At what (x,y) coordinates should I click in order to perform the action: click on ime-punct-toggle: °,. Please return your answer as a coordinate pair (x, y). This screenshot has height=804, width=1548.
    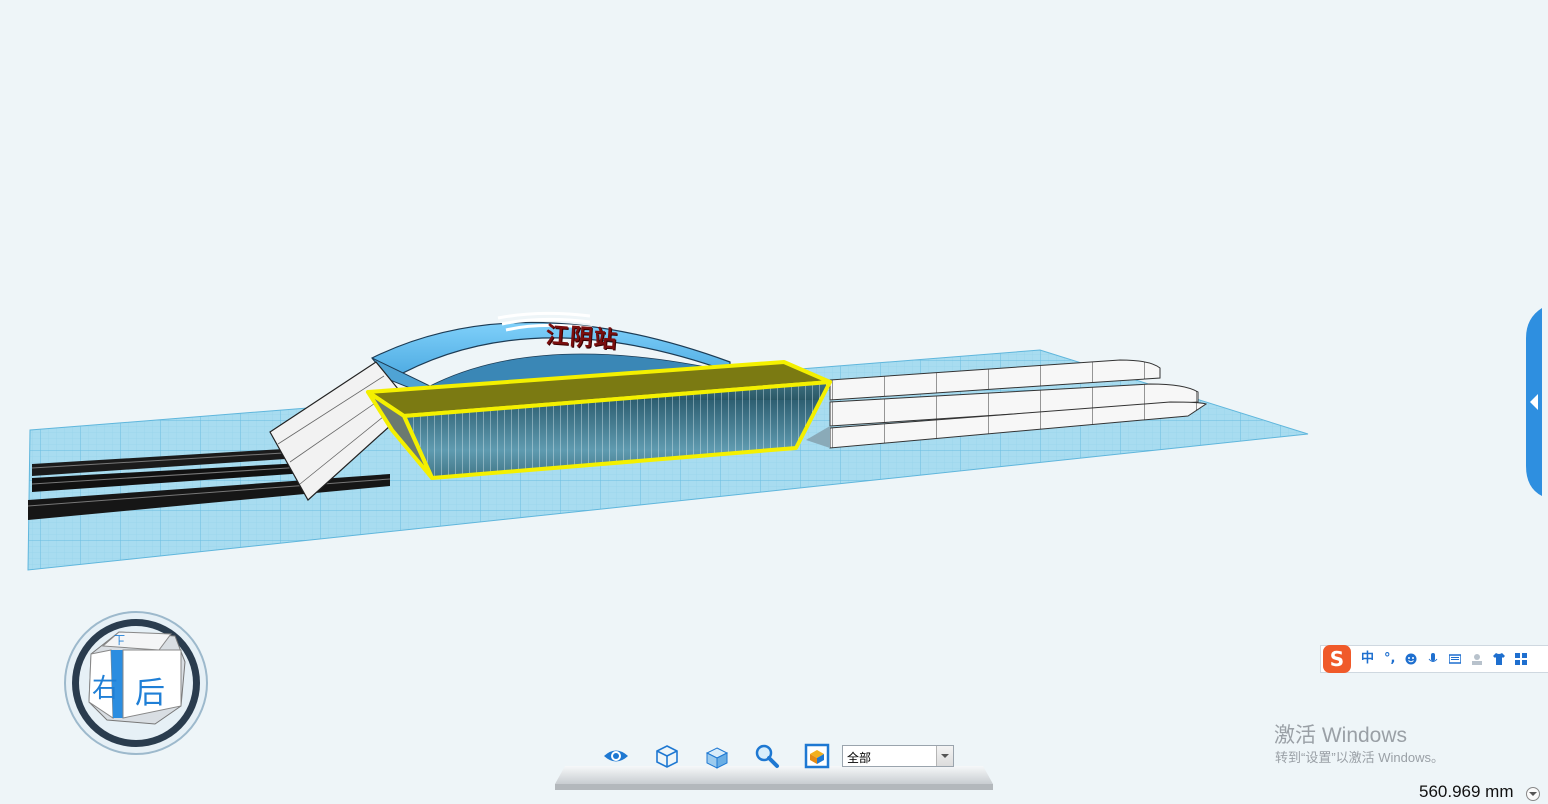
    Looking at the image, I should click on (1389, 659).